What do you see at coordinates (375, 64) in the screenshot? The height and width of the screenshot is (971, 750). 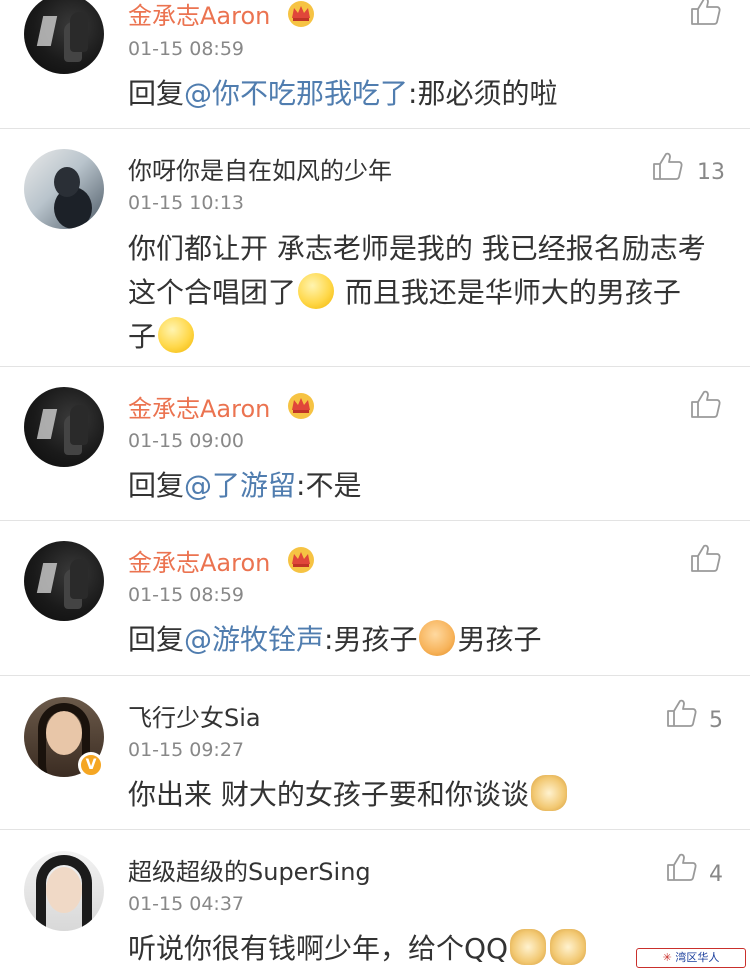 I see `comment-item: 金承志Aaron 01-15 08:59 回复@你不吃那我吃了:那必须的啦` at bounding box center [375, 64].